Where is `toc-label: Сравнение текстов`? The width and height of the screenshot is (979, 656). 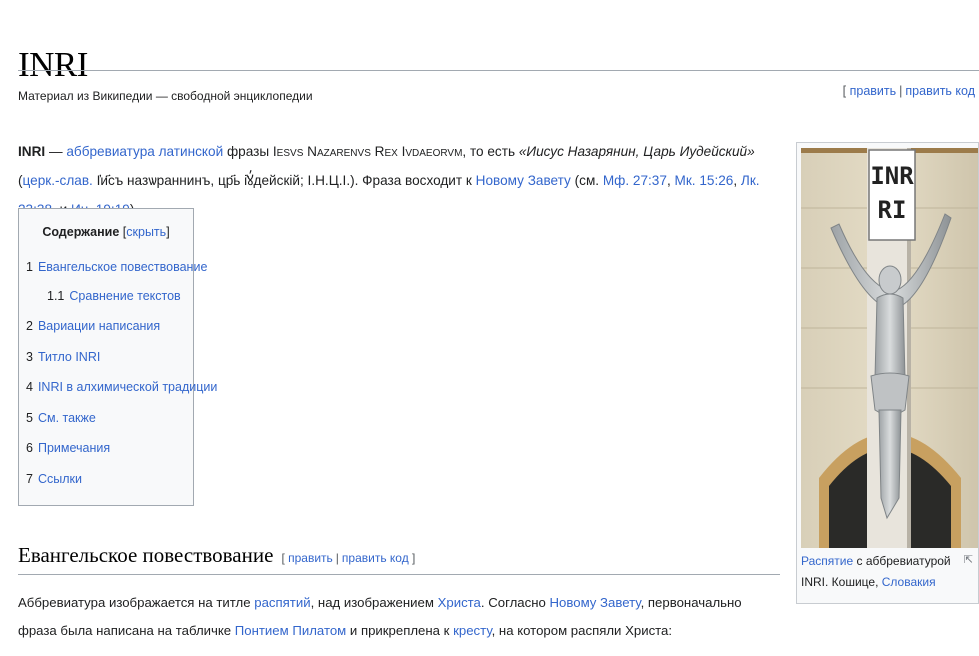
toc-label: Сравнение текстов is located at coordinates (125, 296).